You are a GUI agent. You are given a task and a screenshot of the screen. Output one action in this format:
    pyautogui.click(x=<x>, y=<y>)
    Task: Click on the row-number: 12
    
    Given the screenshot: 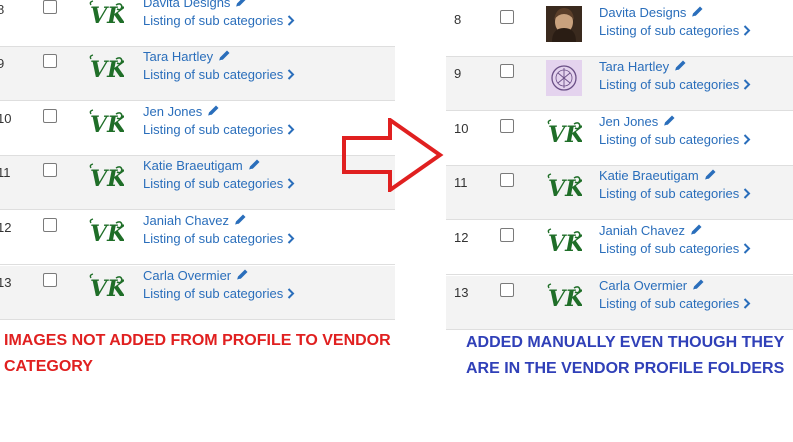 What is the action you would take?
    pyautogui.click(x=6, y=227)
    